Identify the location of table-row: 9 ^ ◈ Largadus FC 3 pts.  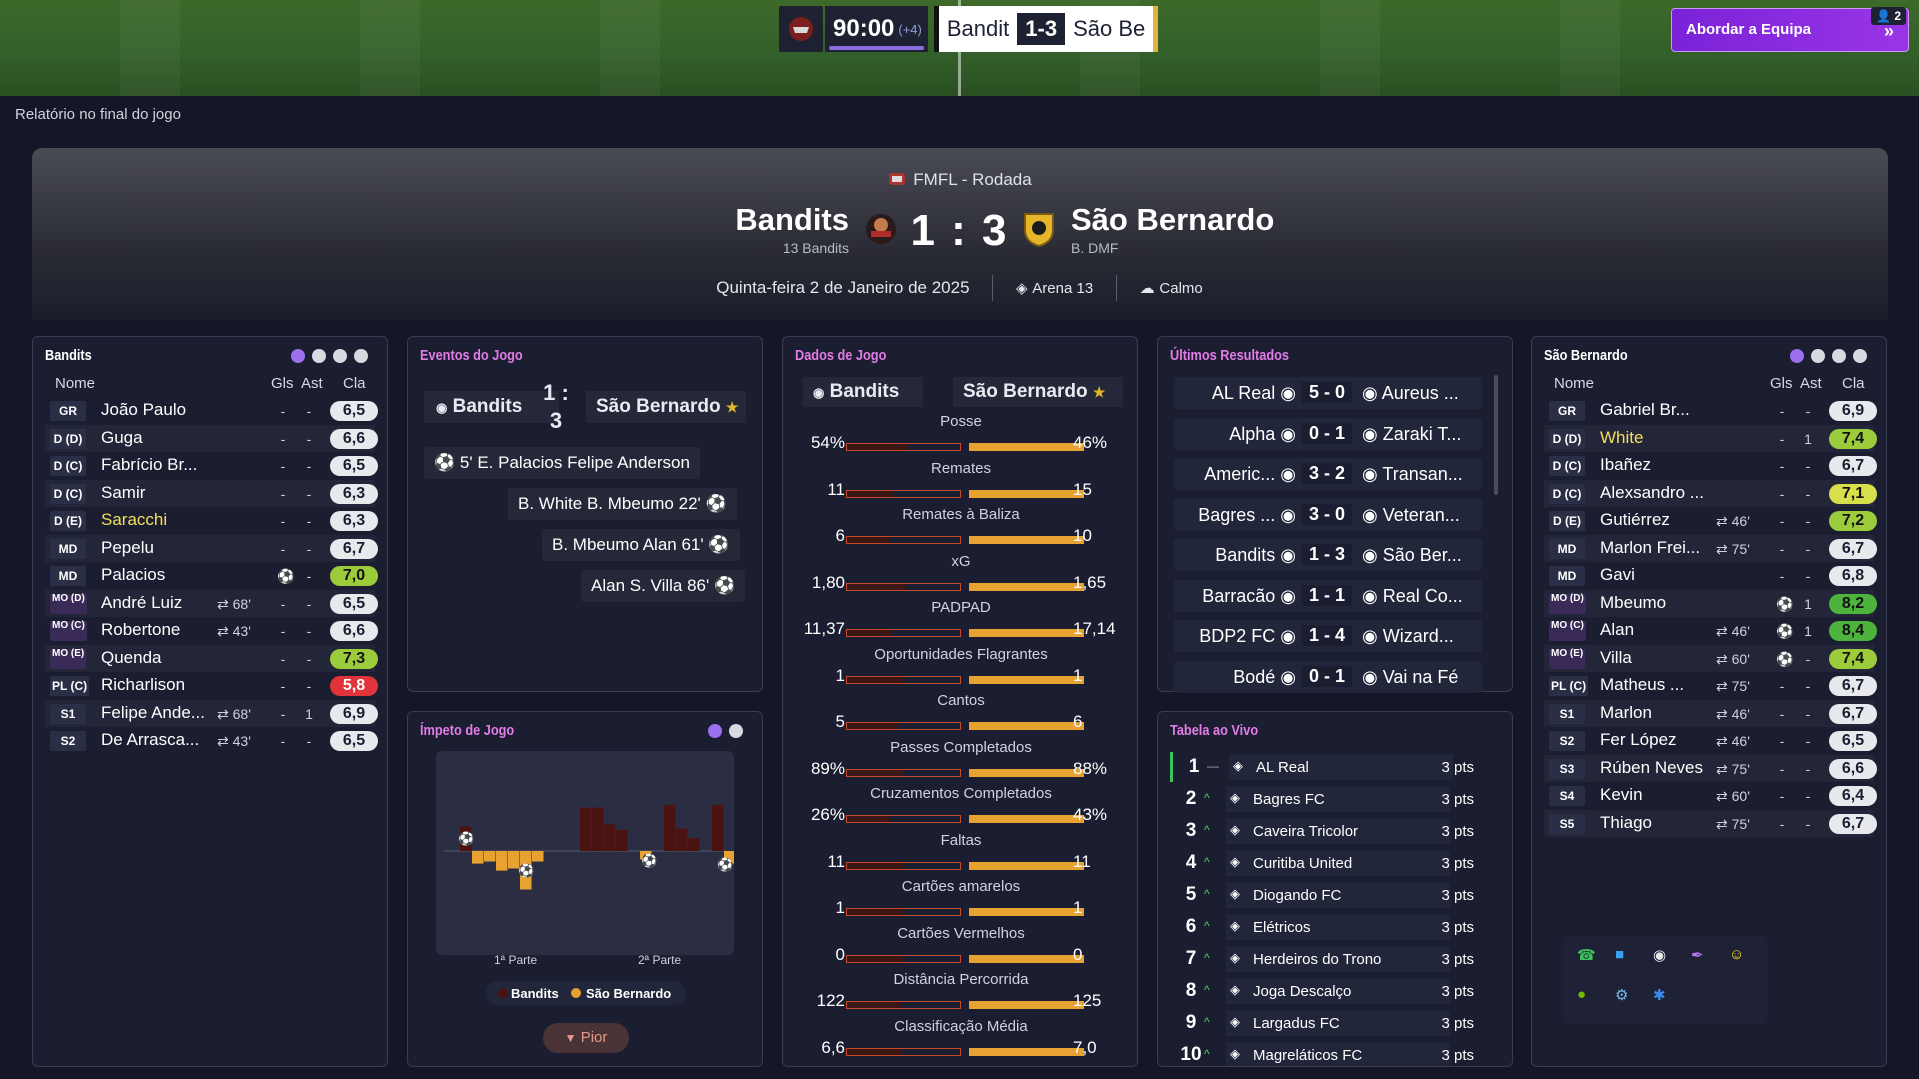
(1330, 1023).